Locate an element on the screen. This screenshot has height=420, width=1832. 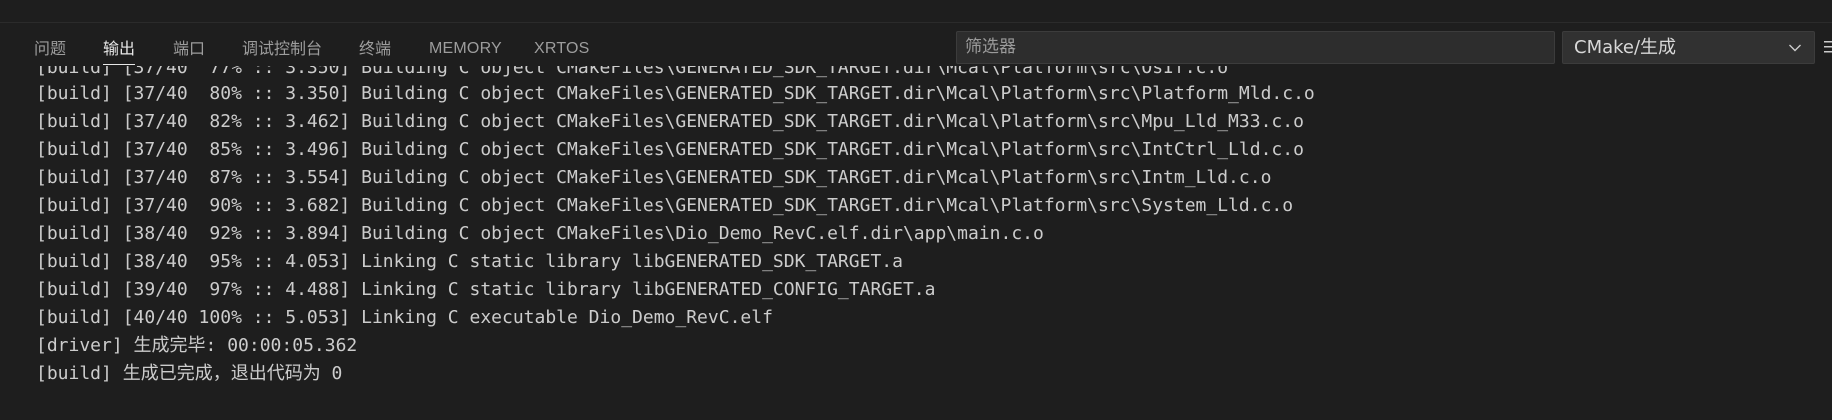
chevron-down-icon is located at coordinates (1795, 48).